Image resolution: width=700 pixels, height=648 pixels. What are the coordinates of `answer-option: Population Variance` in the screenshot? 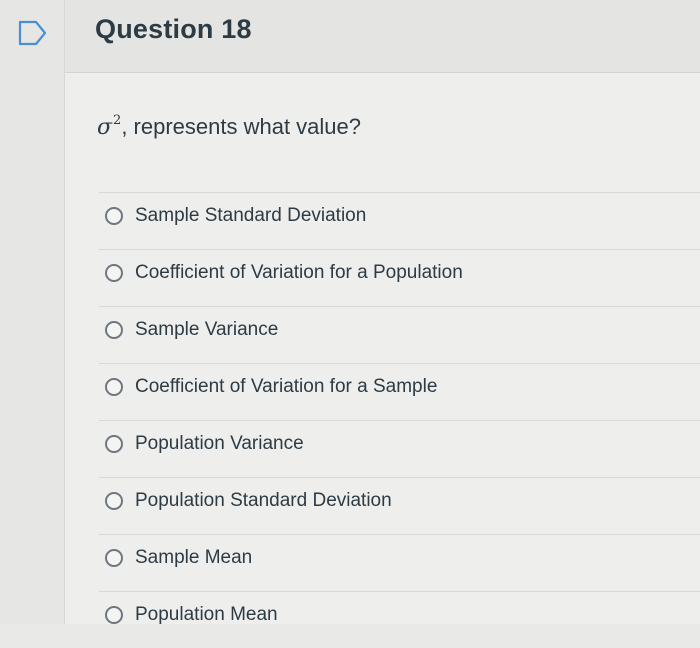 It's located at (399, 448).